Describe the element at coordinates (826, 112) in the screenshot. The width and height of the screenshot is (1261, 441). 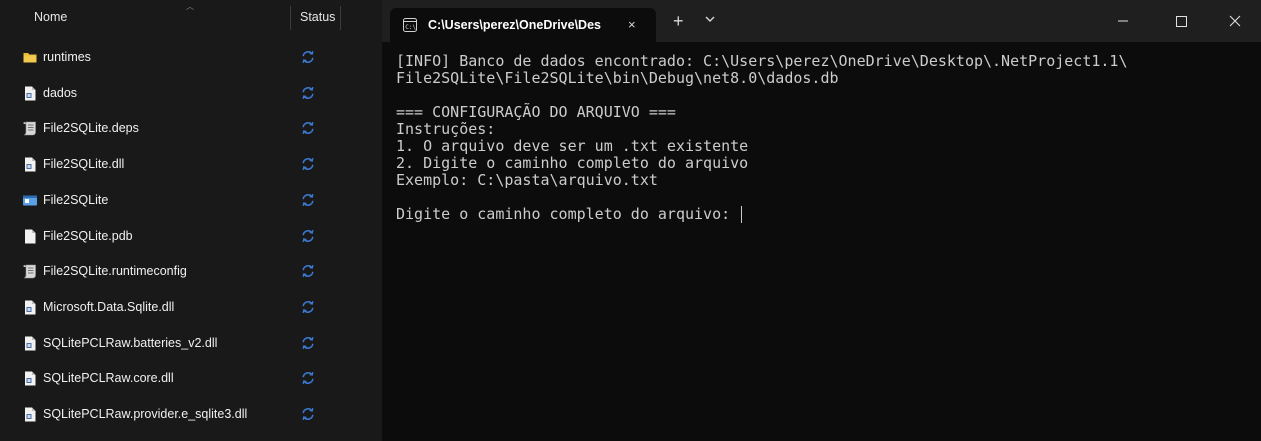
I see `console-line: === CONFIGURAÇÃO DO ARQUIVO ===` at that location.